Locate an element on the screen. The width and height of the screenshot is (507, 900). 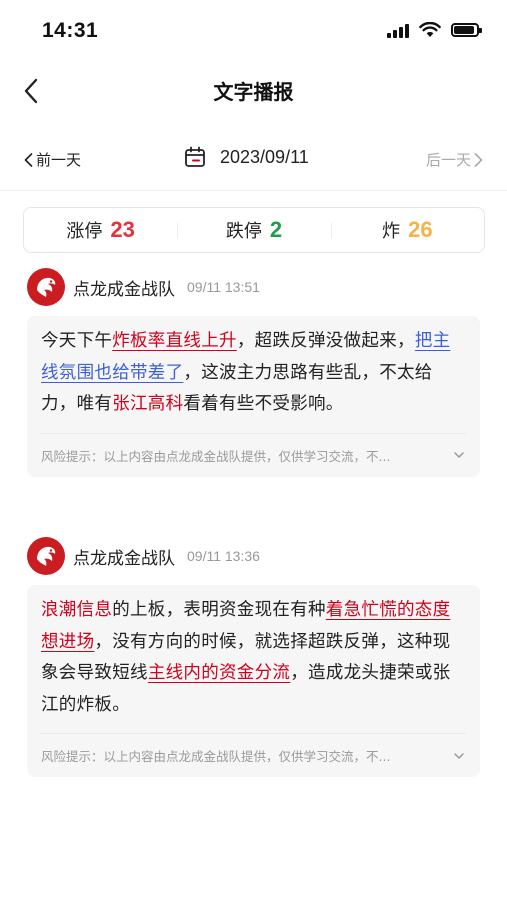
chevron-left-icon is located at coordinates (28, 159).